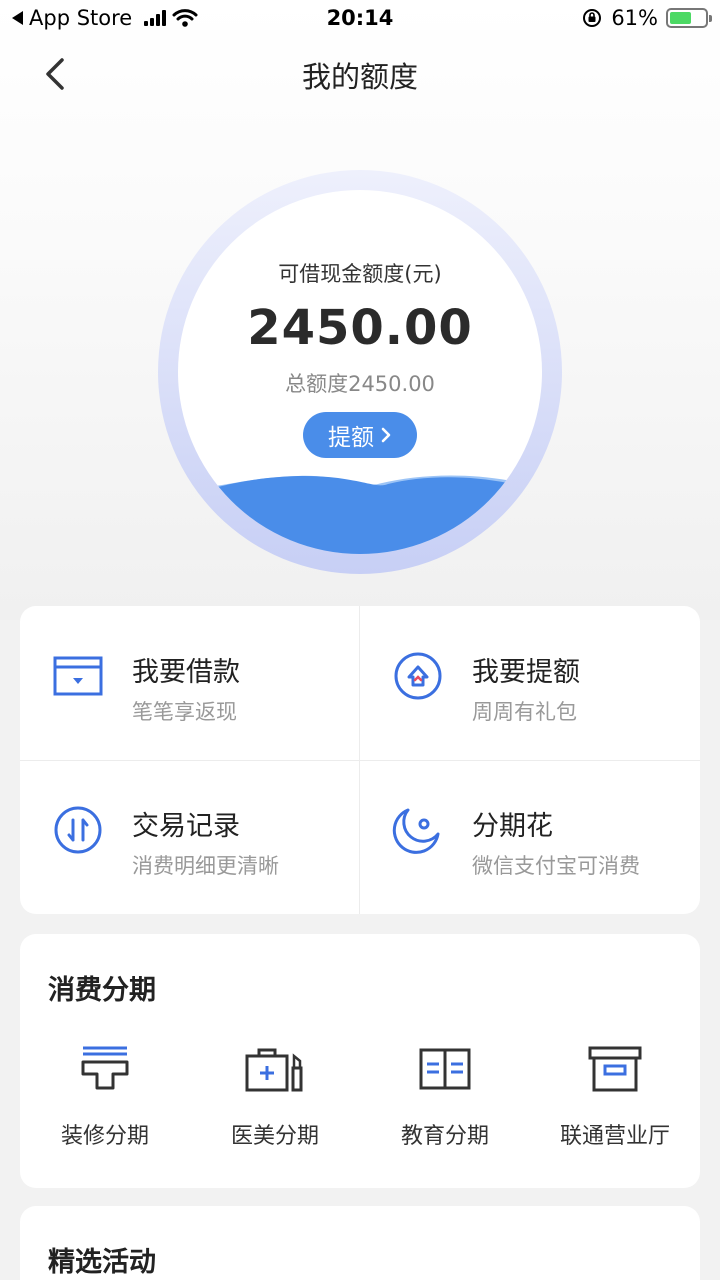 The height and width of the screenshot is (1280, 720). I want to click on battery-fill, so click(680, 18).